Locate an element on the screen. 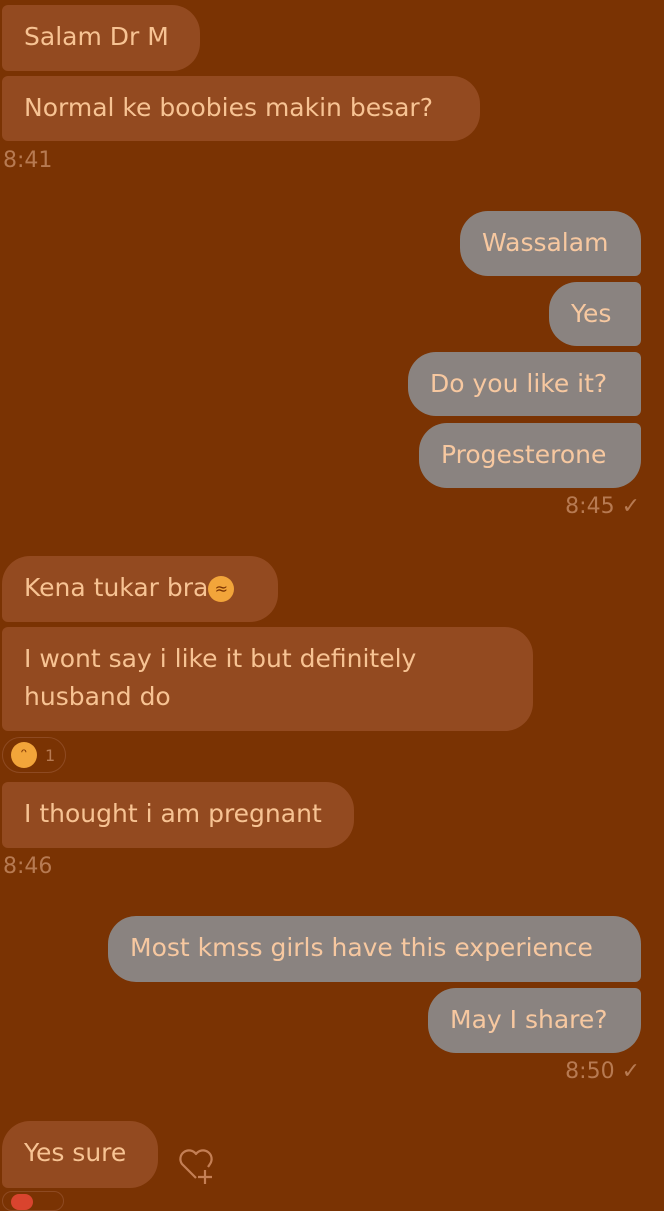 Image resolution: width=664 pixels, height=1211 pixels. message-bubble-incoming: I thought i am pregnant is located at coordinates (178, 815).